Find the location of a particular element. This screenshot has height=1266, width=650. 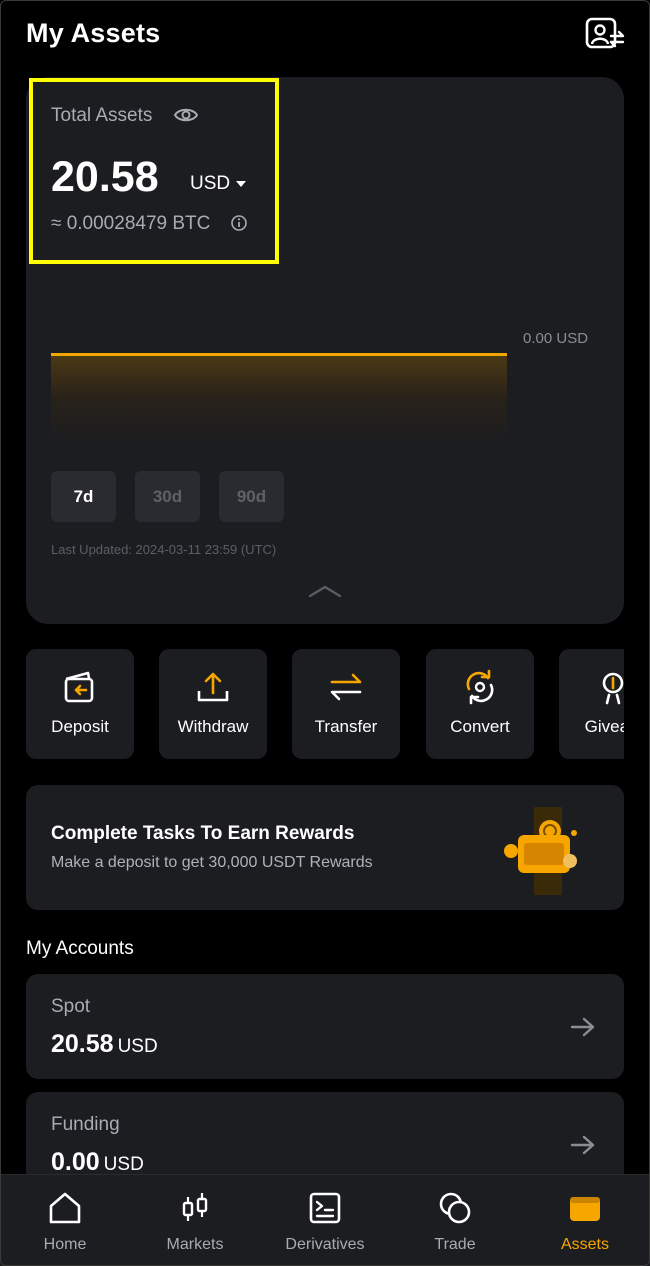

derivatives-icon is located at coordinates (325, 1208).